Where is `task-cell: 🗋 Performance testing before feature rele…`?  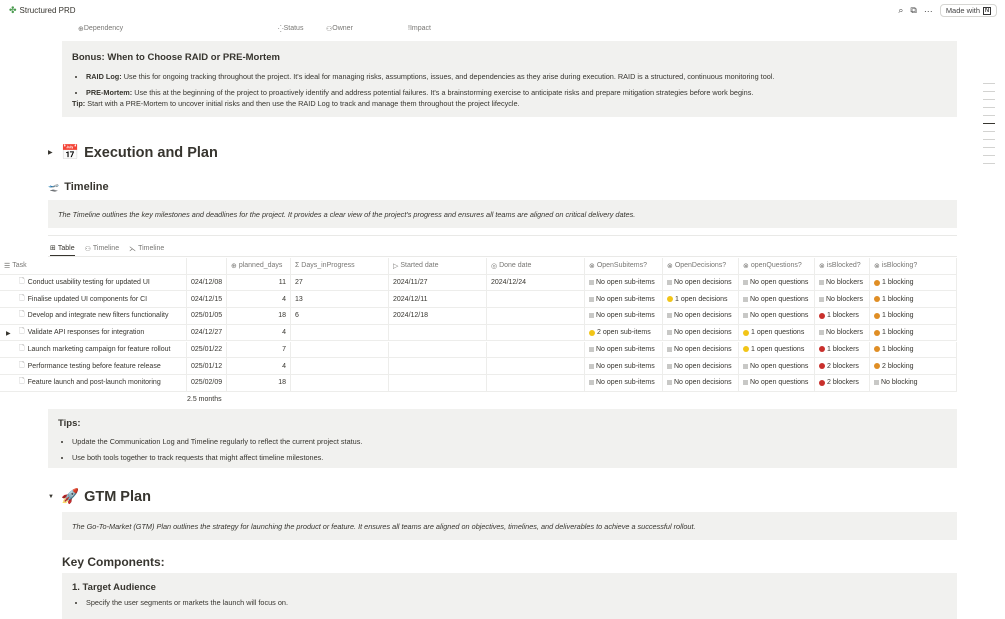
task-cell: 🗋 Performance testing before feature rele… is located at coordinates (93, 366).